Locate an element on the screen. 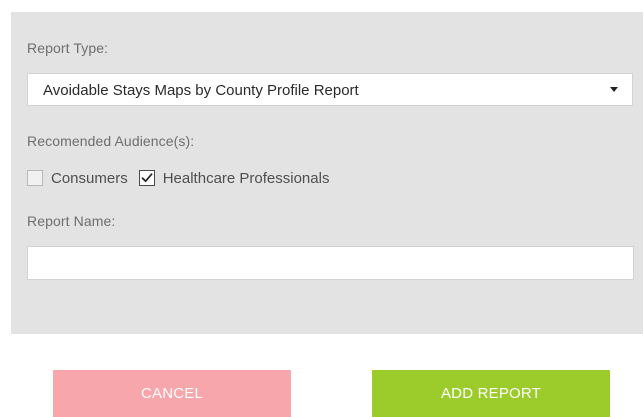  consumers-checkbox-label: Consumers is located at coordinates (89, 178).